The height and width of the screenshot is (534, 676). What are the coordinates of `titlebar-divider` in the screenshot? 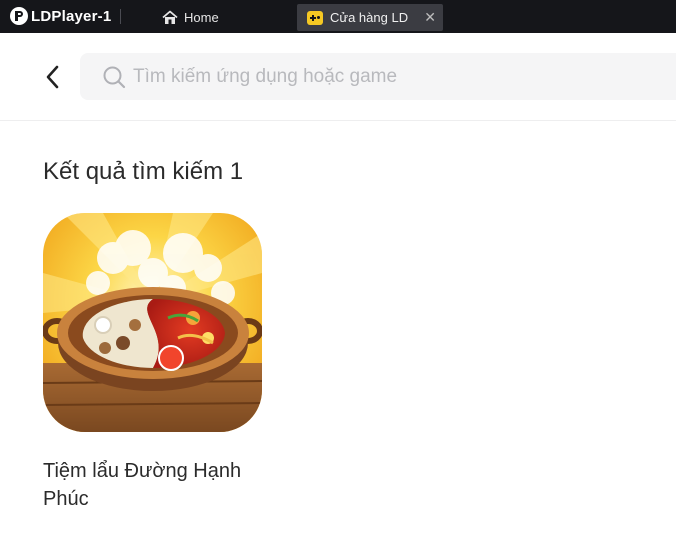 It's located at (120, 16).